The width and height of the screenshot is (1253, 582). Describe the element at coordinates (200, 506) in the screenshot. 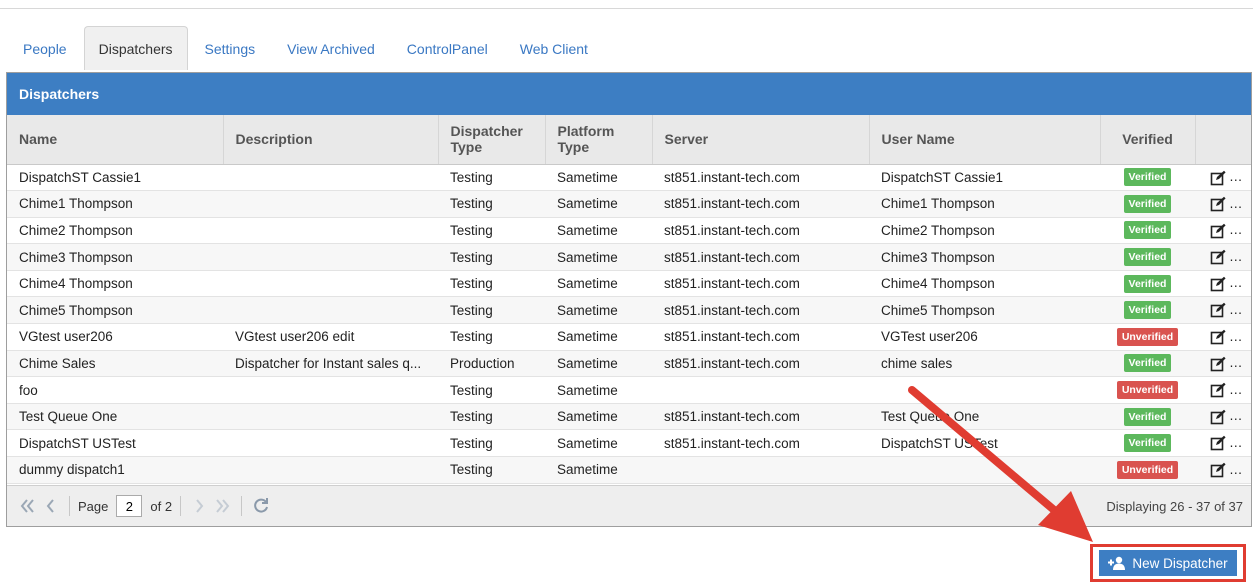

I see `next-page-icon` at that location.